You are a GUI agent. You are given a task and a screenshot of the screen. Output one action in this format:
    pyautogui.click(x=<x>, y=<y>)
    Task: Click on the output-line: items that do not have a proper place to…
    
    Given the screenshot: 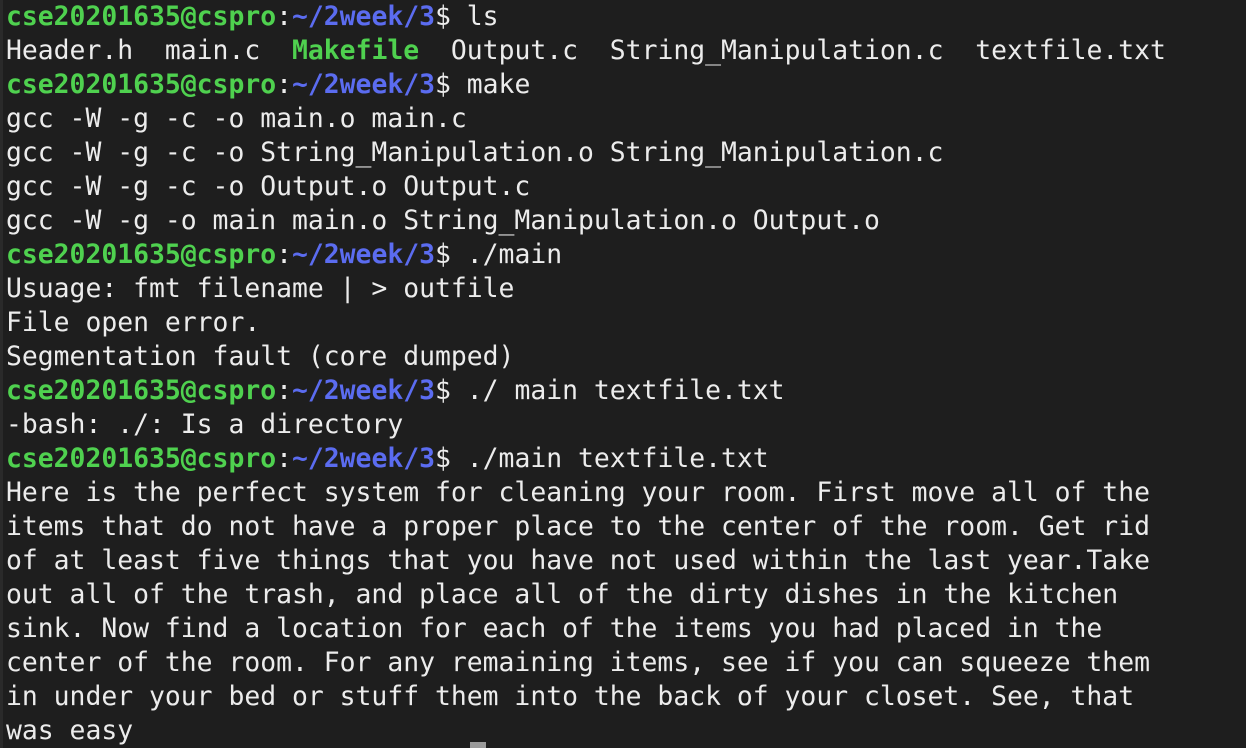 What is the action you would take?
    pyautogui.click(x=578, y=526)
    